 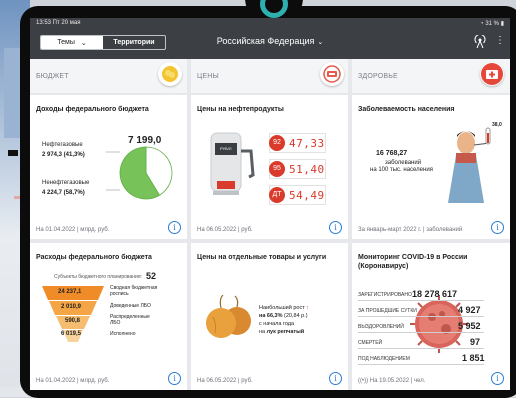 What do you see at coordinates (226, 148) in the screenshot?
I see `pump-display: РУБ/Л` at bounding box center [226, 148].